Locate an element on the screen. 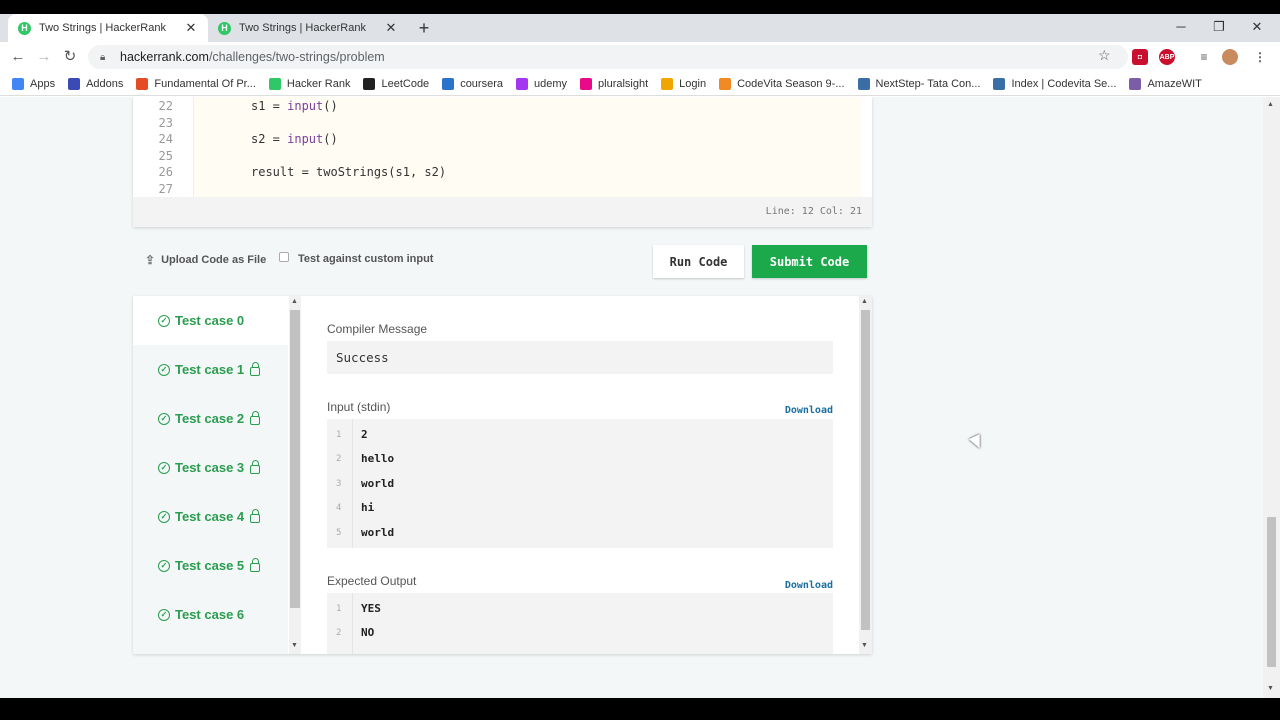 Image resolution: width=1280 pixels, height=720 pixels. custom-input-checkbox is located at coordinates (284, 257).